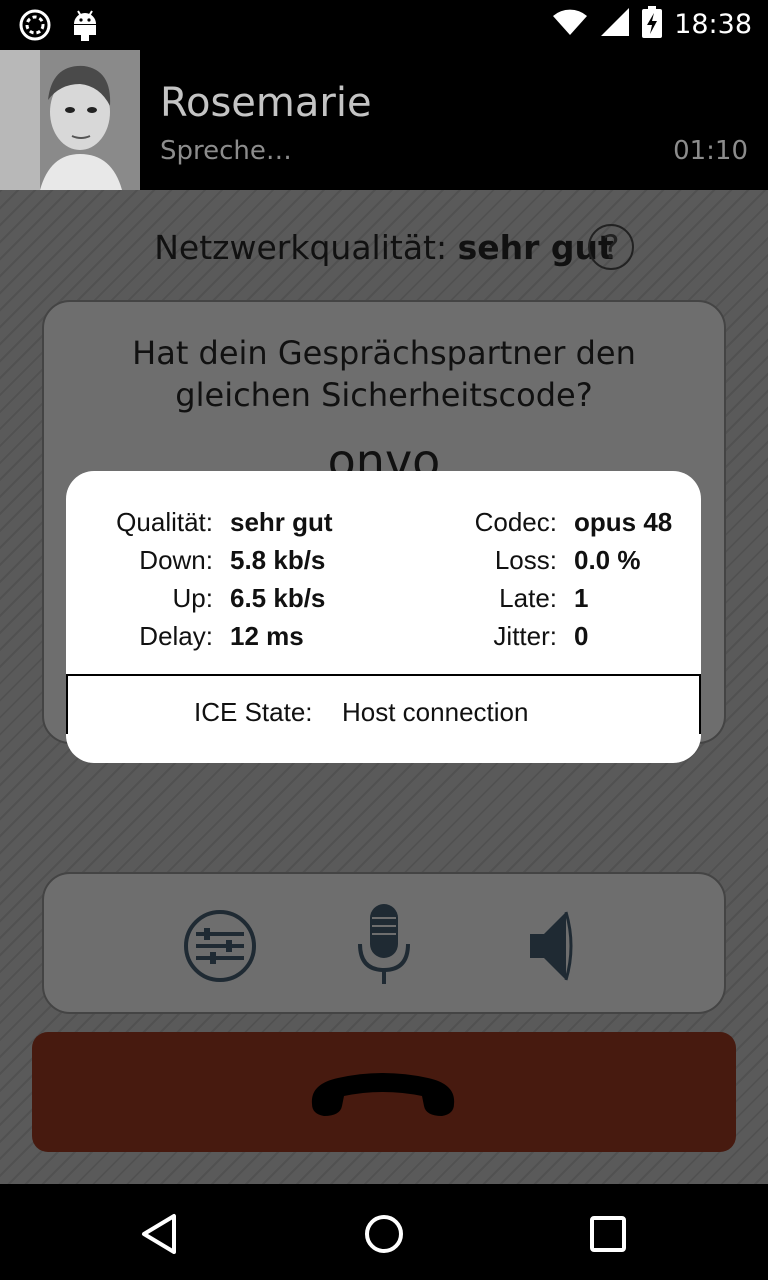 This screenshot has width=768, height=1280. Describe the element at coordinates (160, 1234) in the screenshot. I see `back-icon` at that location.